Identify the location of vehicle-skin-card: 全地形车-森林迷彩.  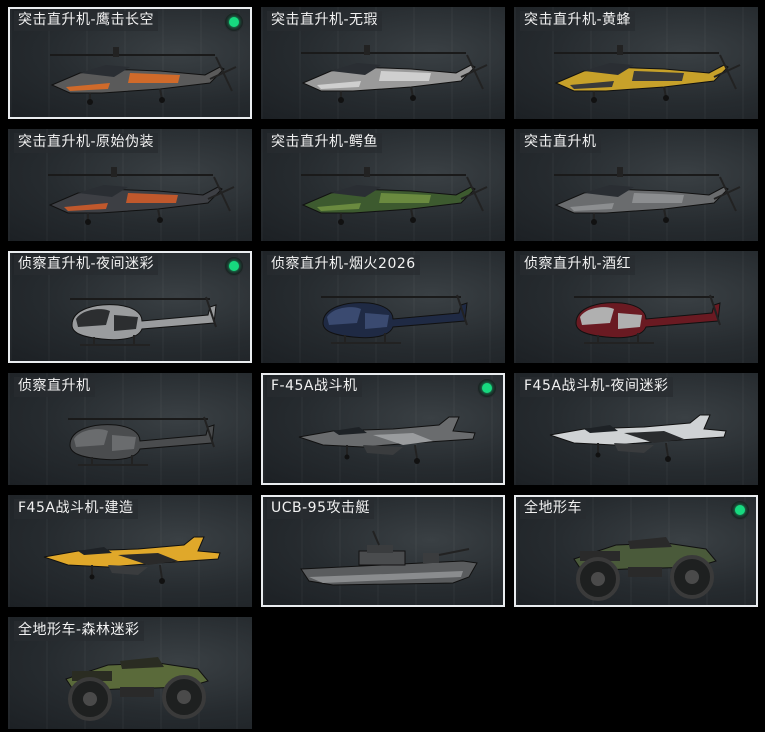
(130, 673).